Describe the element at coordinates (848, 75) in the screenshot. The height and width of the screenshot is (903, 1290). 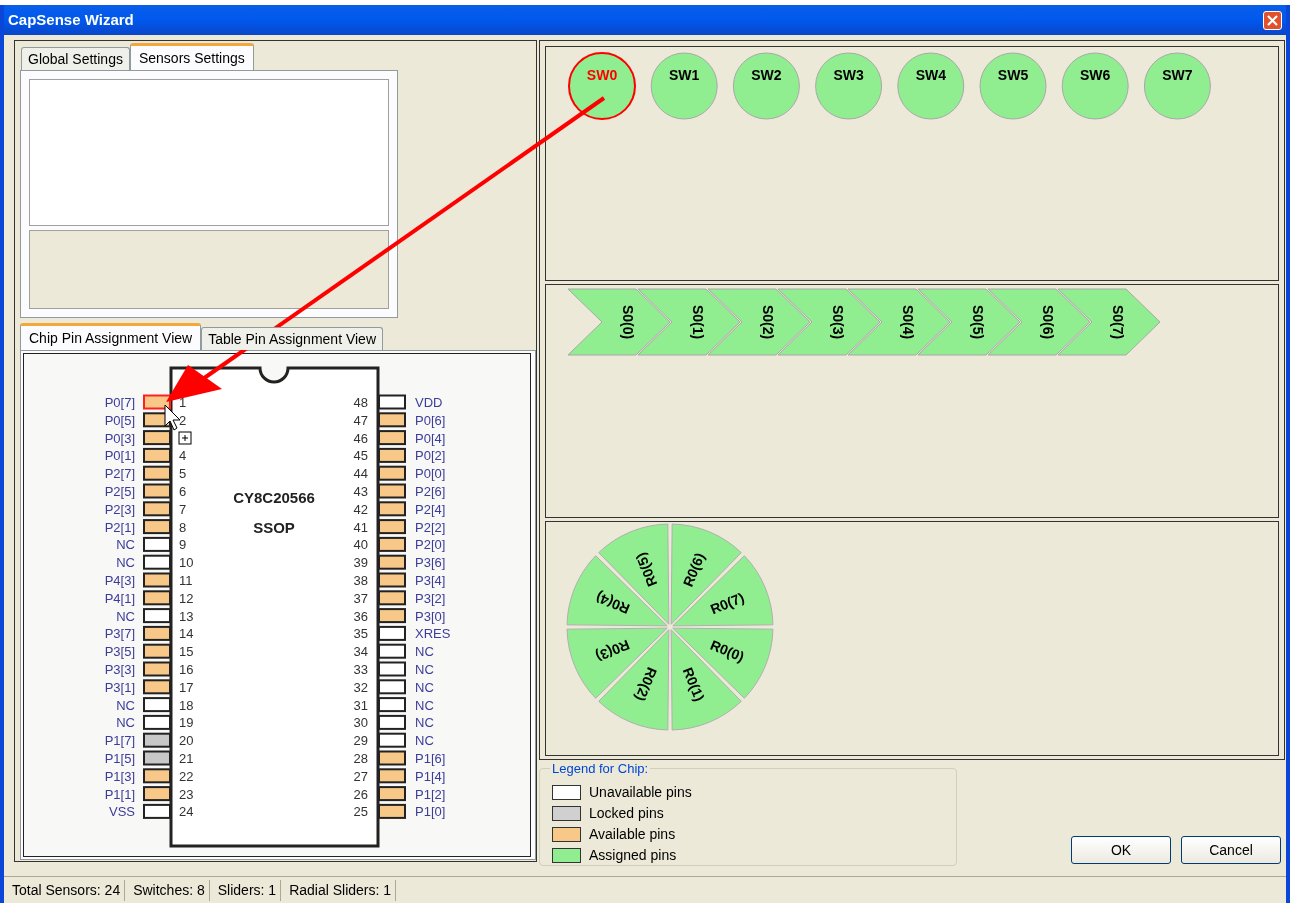
I see `switch-label: SW3` at that location.